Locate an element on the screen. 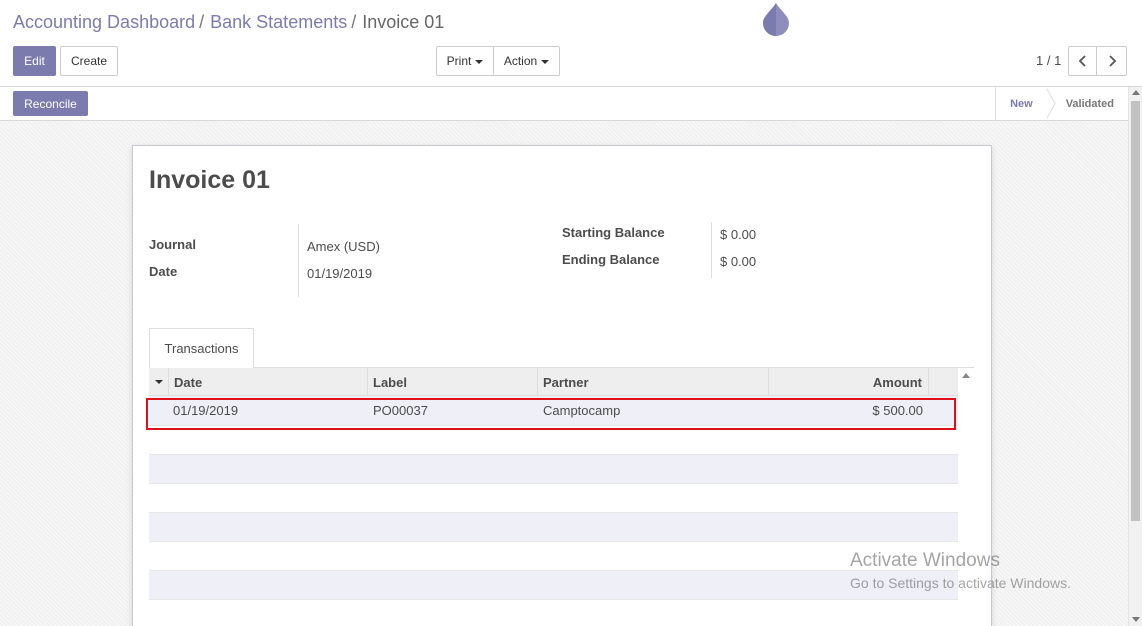  column-spacer is located at coordinates (943, 382).